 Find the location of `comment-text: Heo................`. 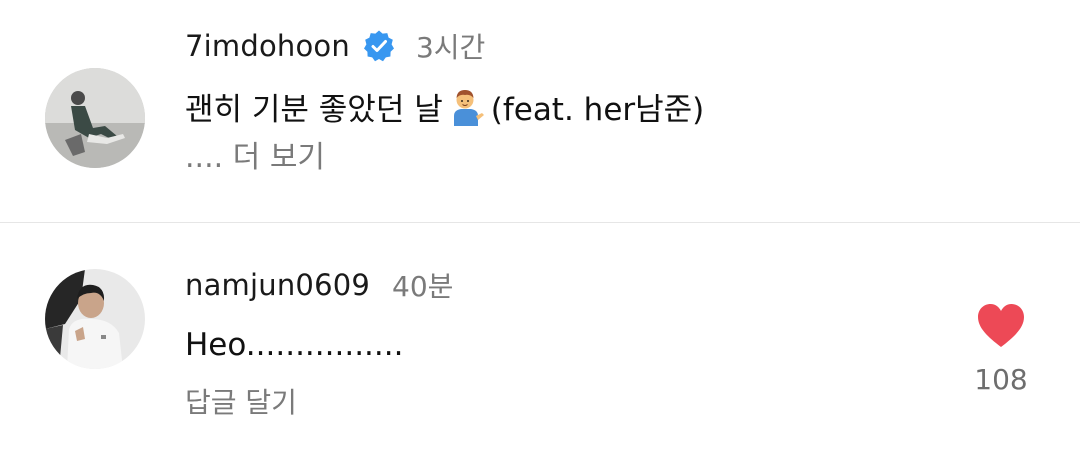

comment-text: Heo................ is located at coordinates (294, 345).